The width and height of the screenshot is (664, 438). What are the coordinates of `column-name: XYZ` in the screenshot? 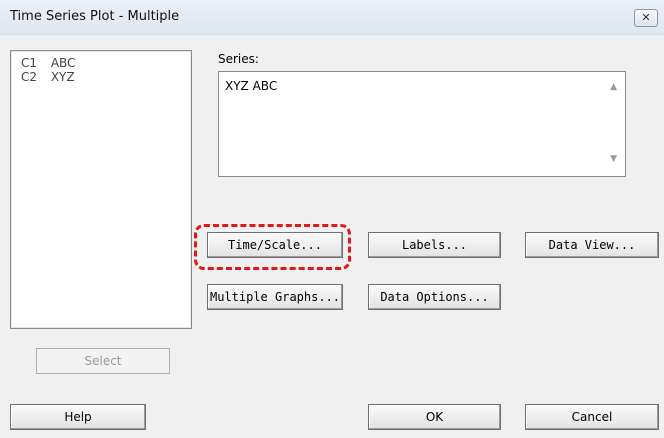 It's located at (62, 77).